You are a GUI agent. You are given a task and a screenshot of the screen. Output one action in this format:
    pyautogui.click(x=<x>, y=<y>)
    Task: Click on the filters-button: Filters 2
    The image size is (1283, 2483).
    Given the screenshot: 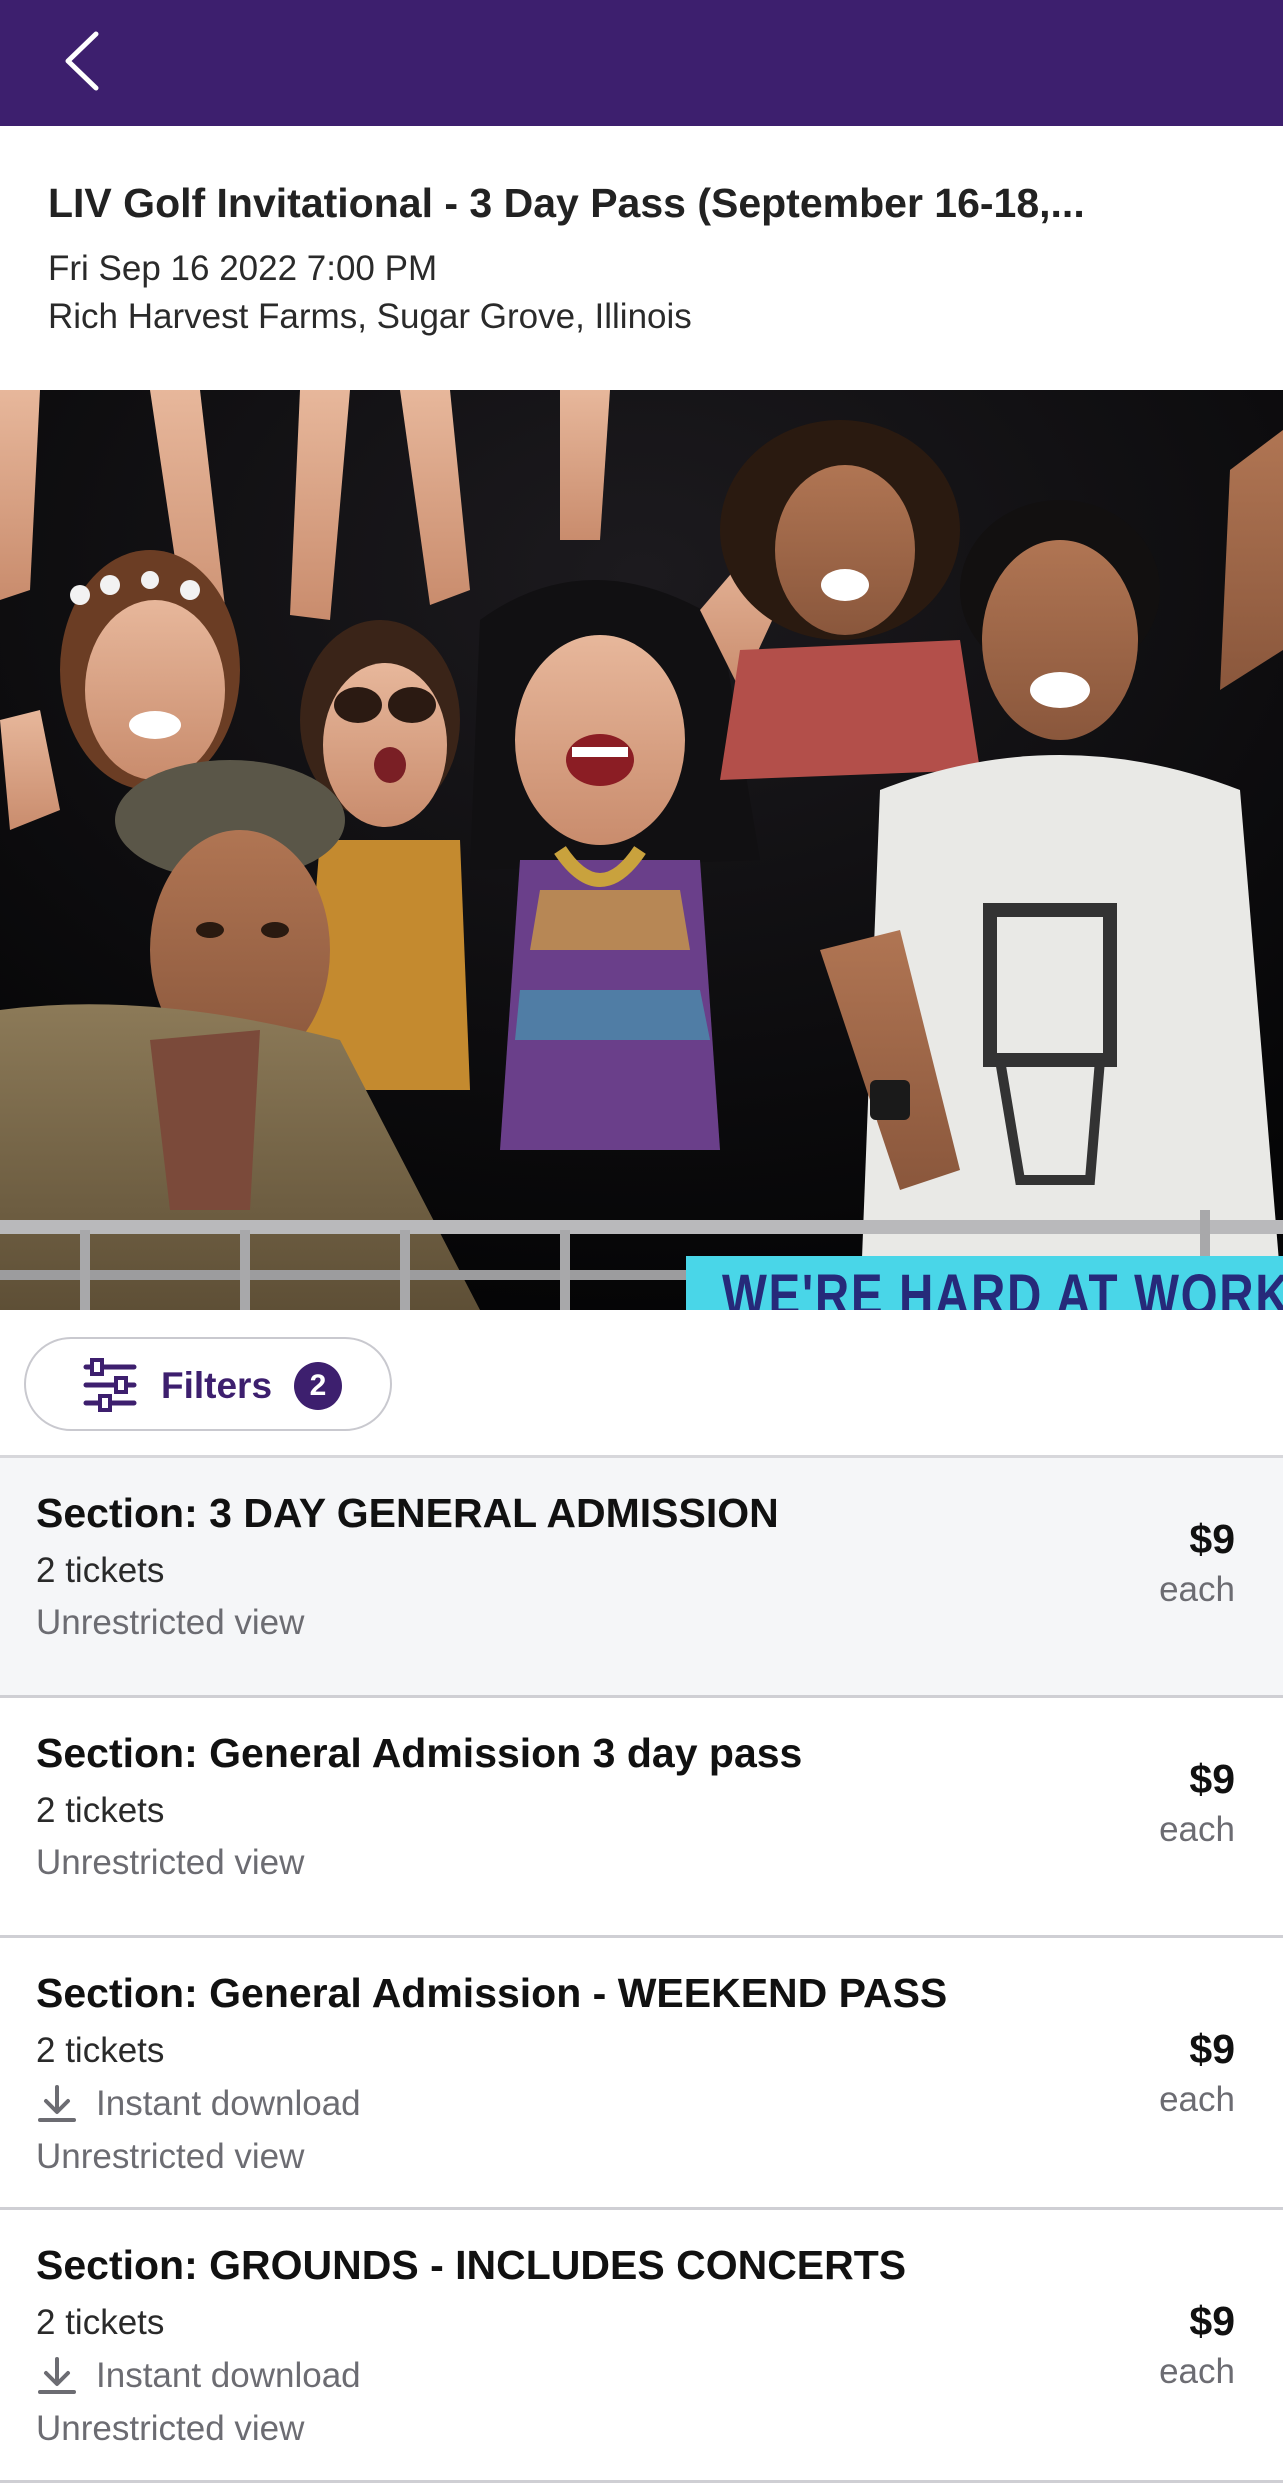 What is the action you would take?
    pyautogui.click(x=208, y=1384)
    